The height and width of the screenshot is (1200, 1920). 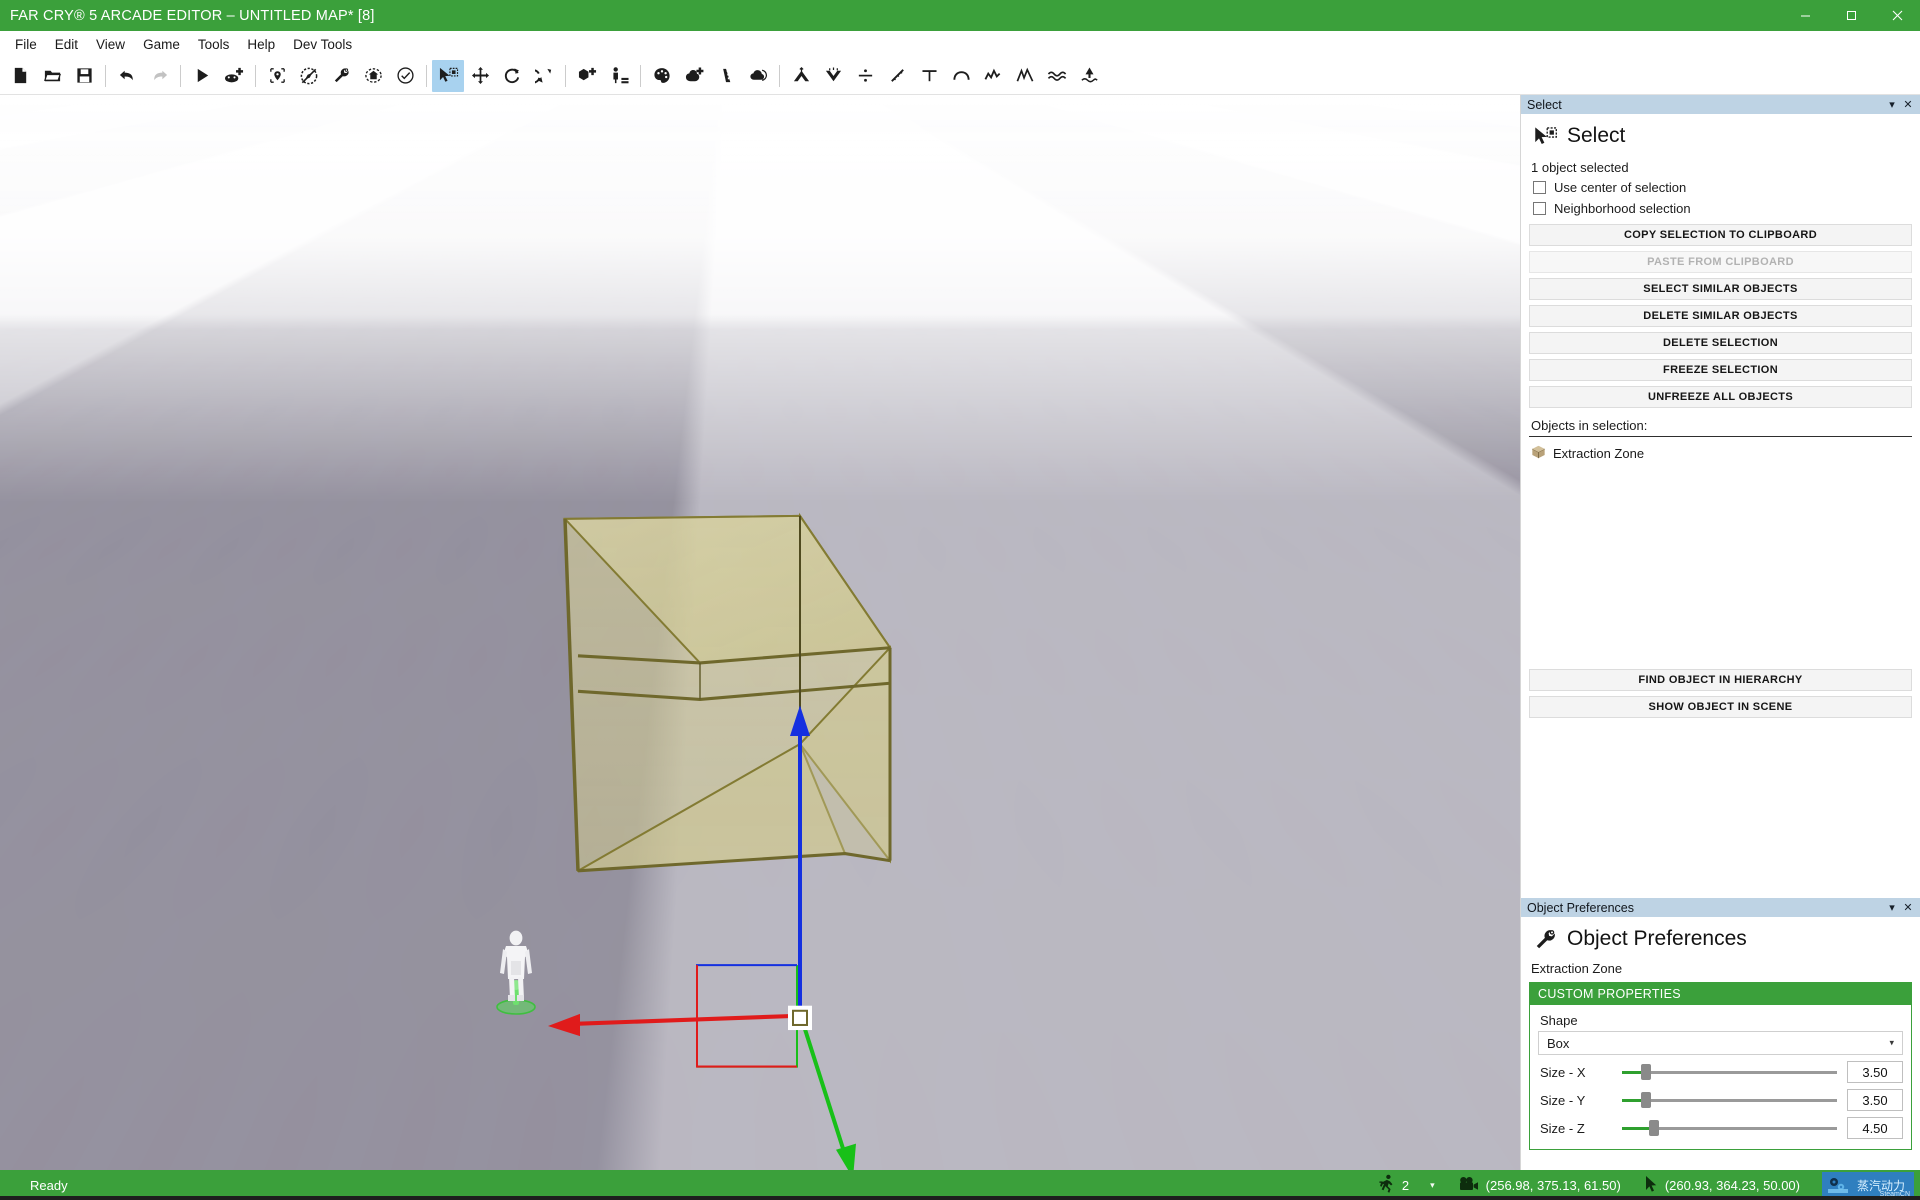 What do you see at coordinates (1875, 1100) in the screenshot?
I see `size-y-value: 3.50` at bounding box center [1875, 1100].